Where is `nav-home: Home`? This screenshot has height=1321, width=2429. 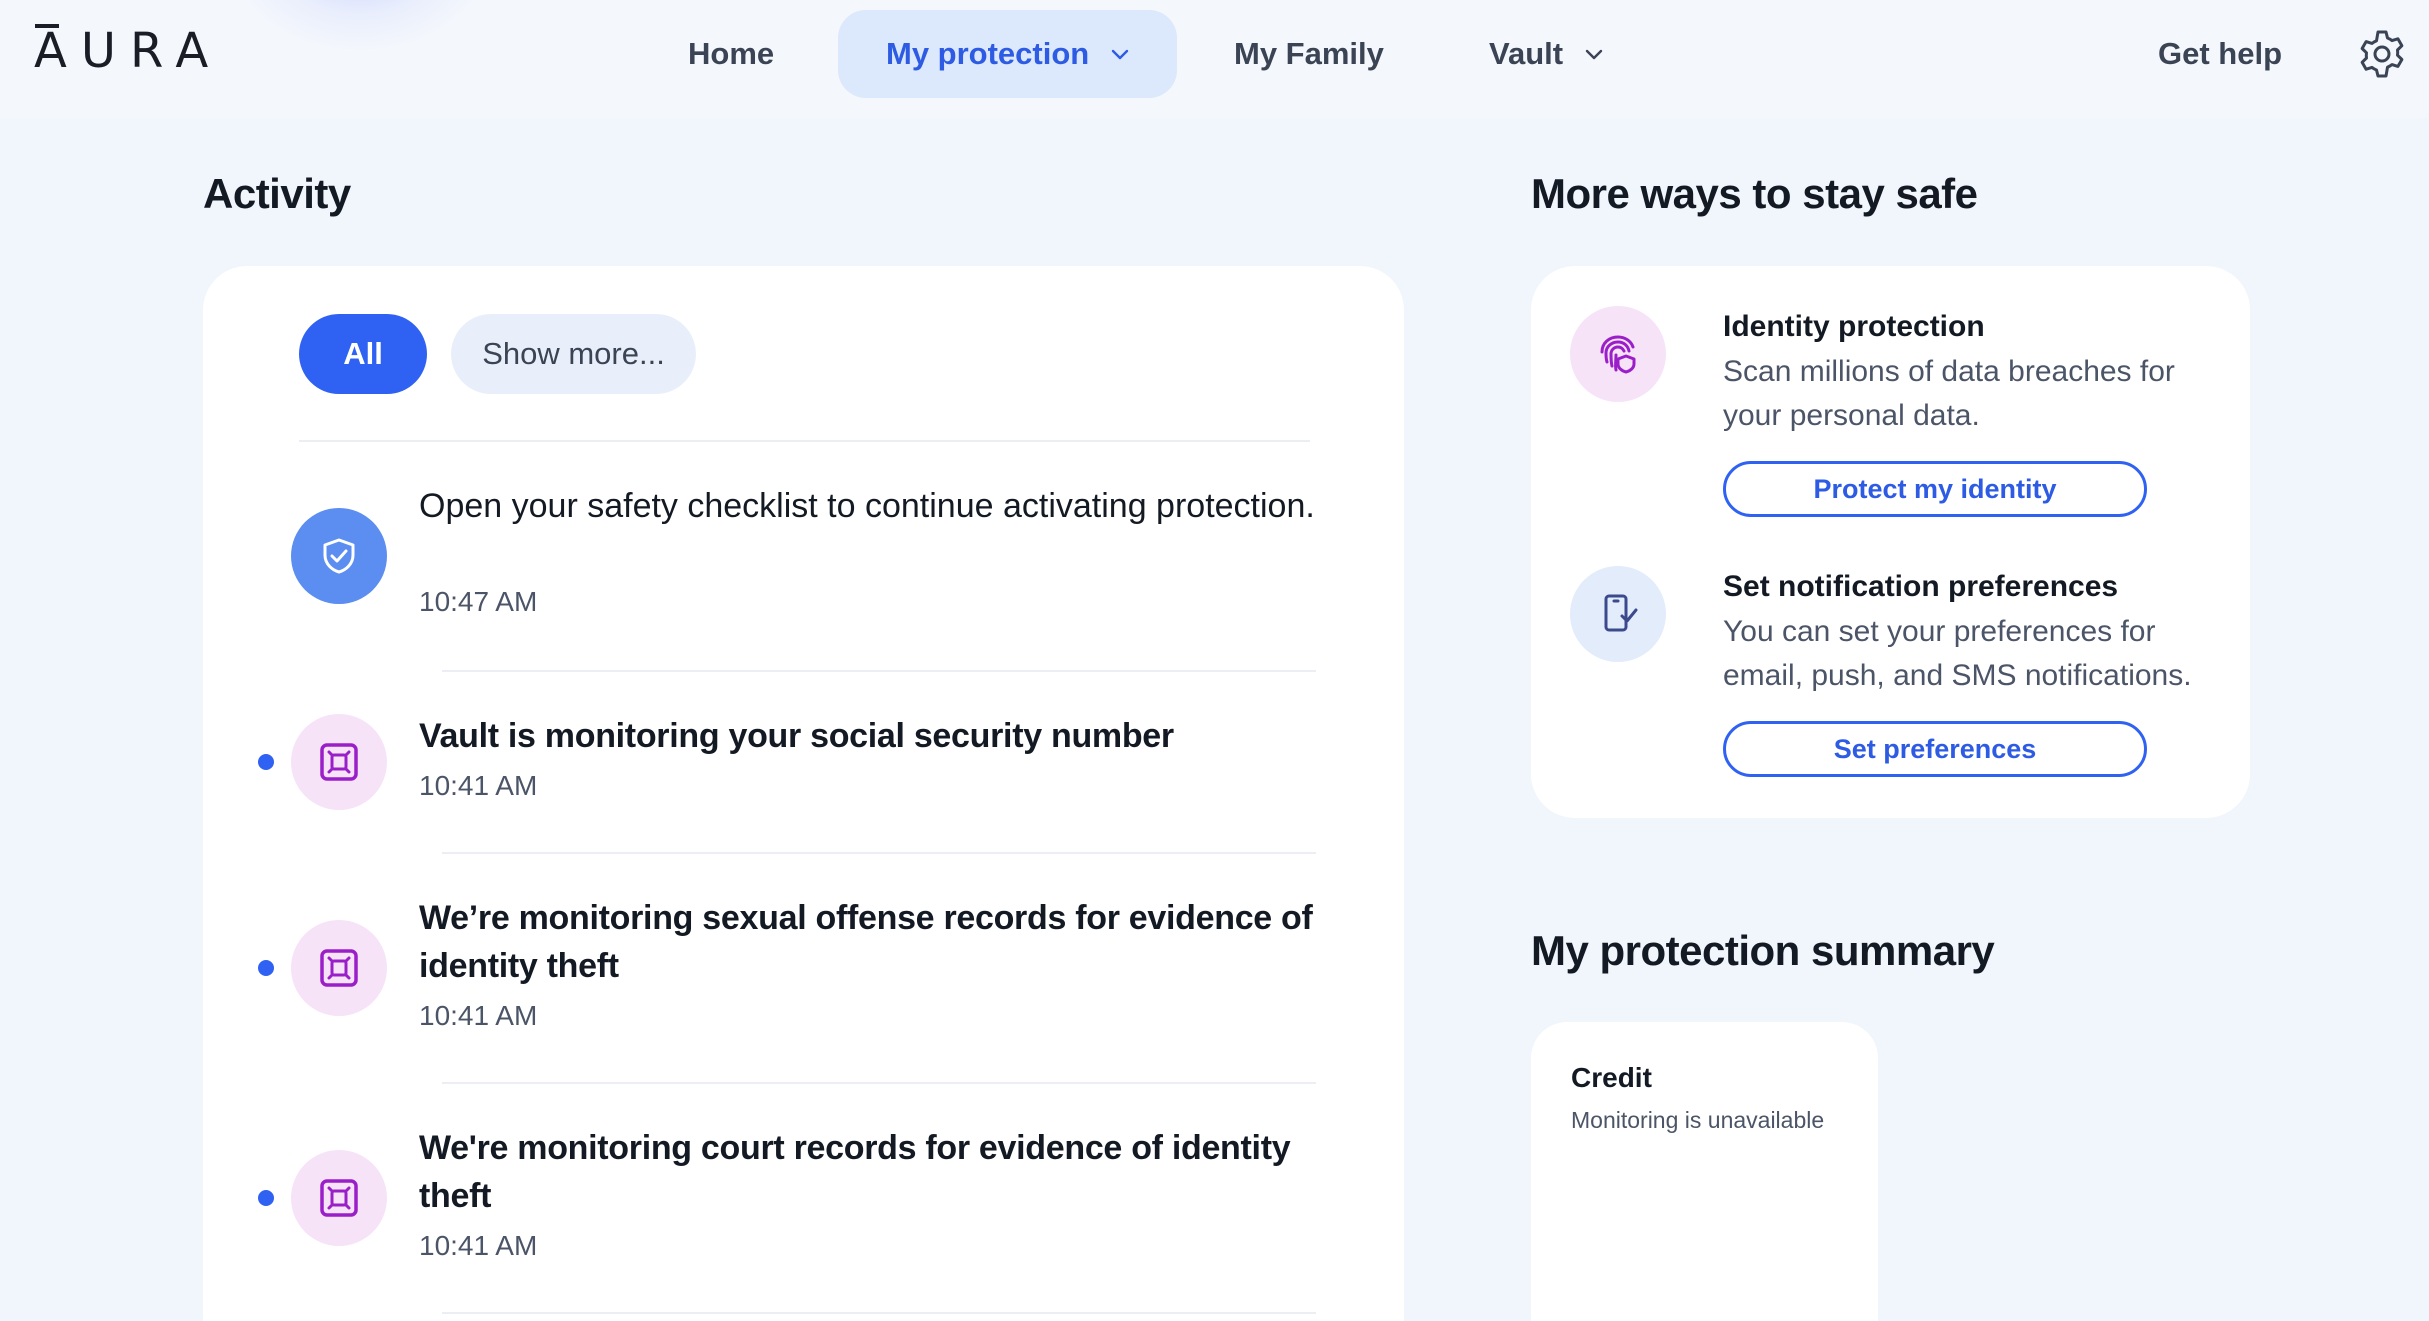
nav-home: Home is located at coordinates (731, 54).